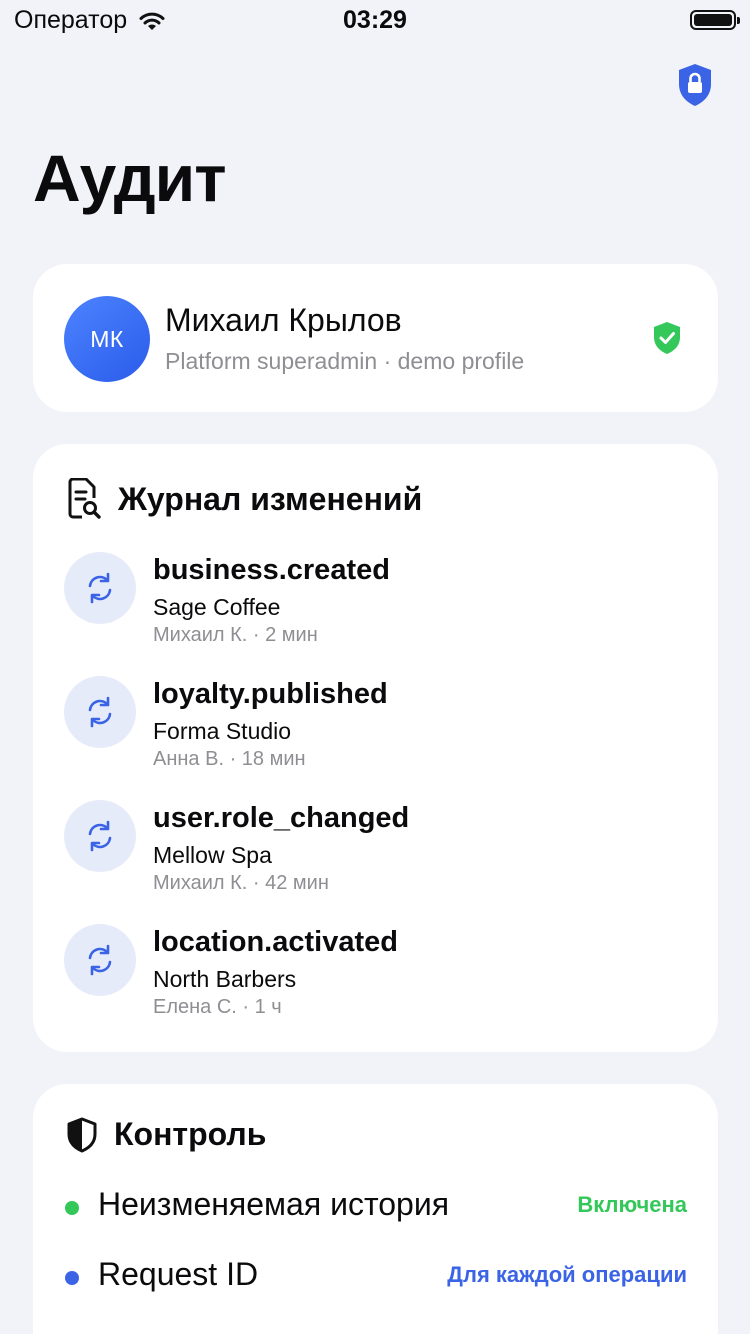 The height and width of the screenshot is (1334, 750). I want to click on log-meta: Михаил К. · 42 мин, so click(241, 883).